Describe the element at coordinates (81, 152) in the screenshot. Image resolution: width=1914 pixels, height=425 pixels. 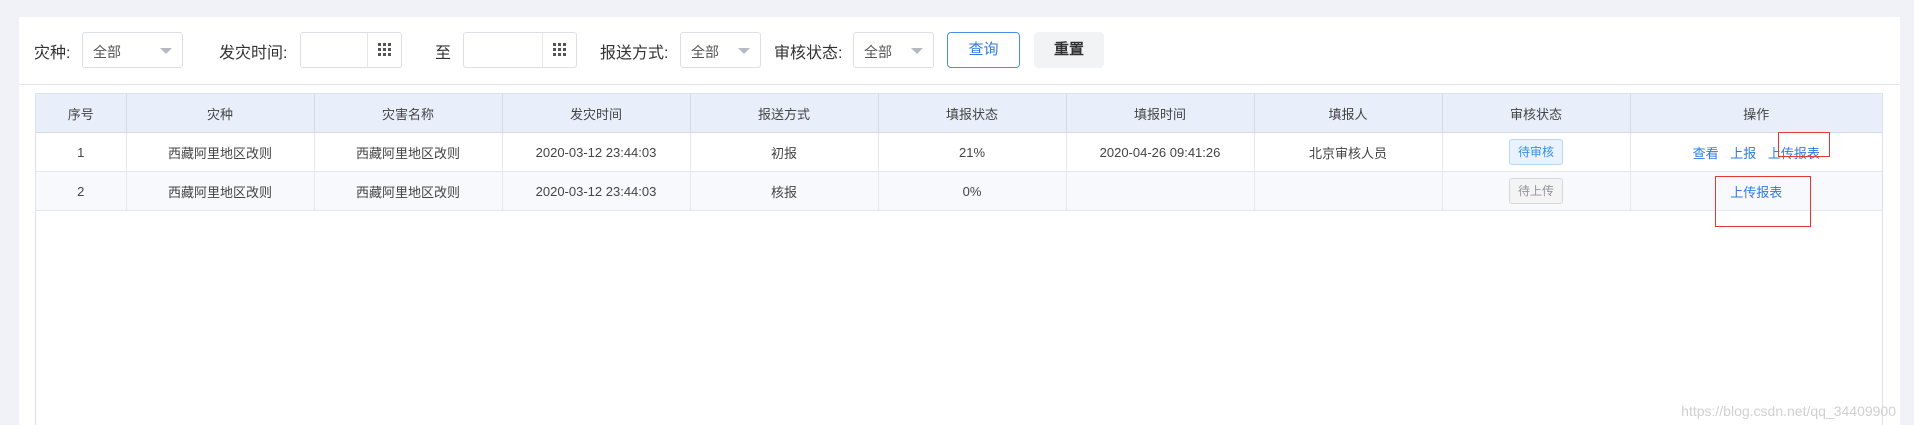
I see `cell-index: 1` at that location.